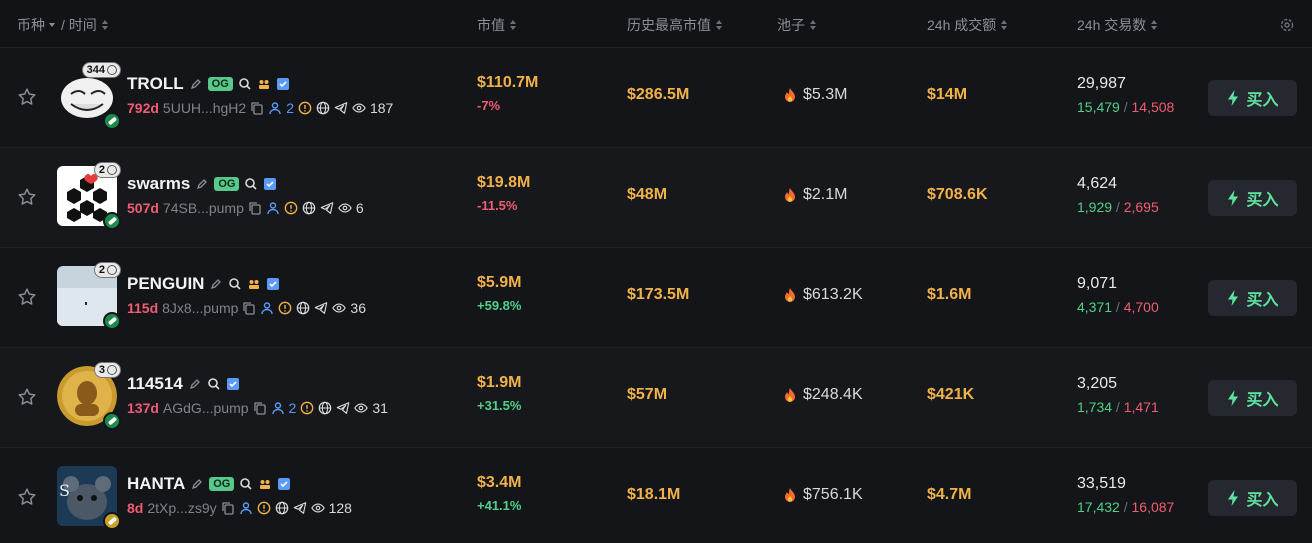 Image resolution: width=1312 pixels, height=543 pixels. I want to click on contract-address: 74SB...pump, so click(203, 208).